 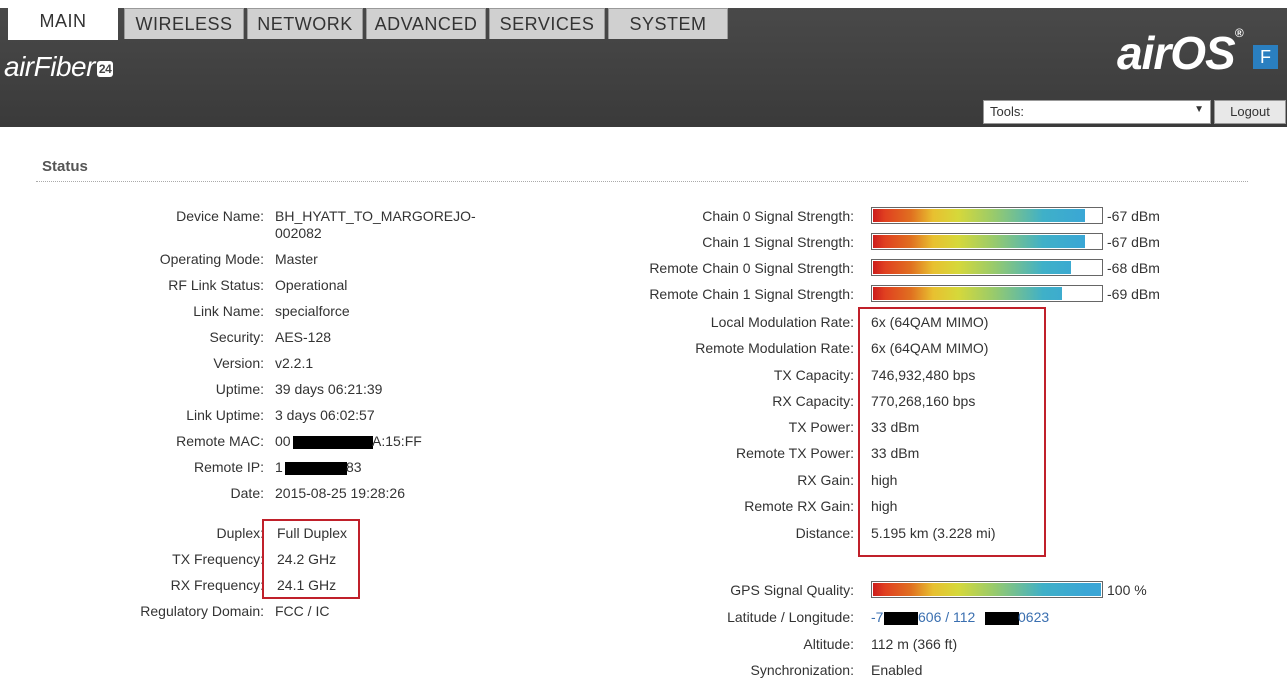 What do you see at coordinates (1097, 112) in the screenshot?
I see `tools-select: Tools: ▼` at bounding box center [1097, 112].